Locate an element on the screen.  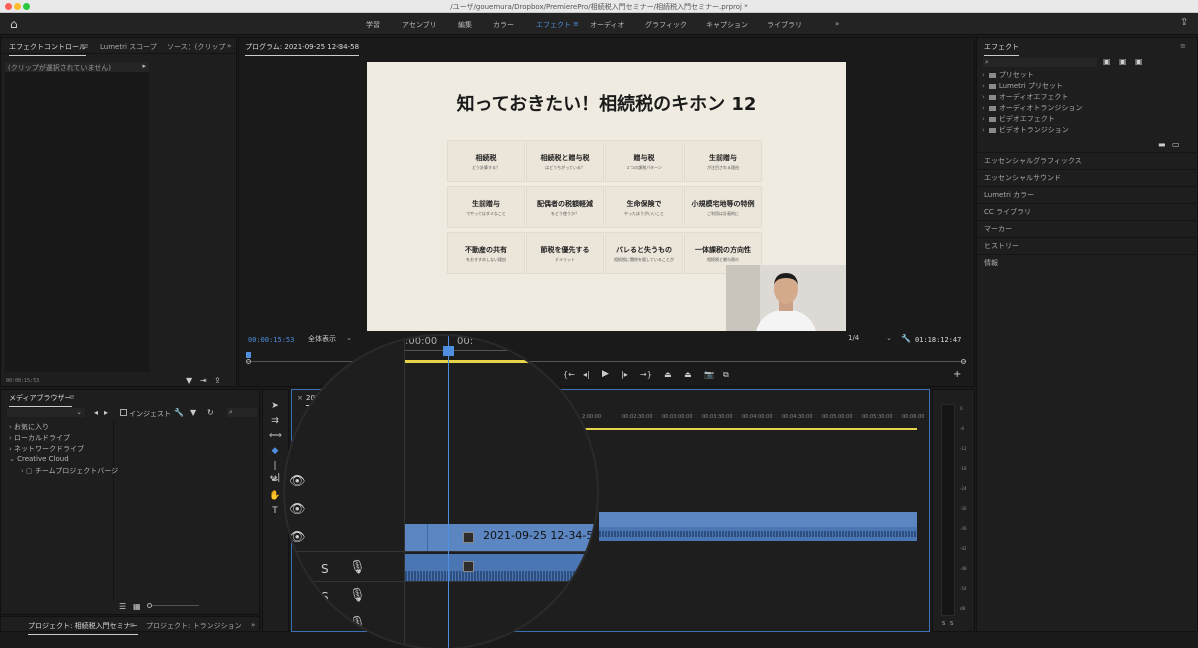
tab-lumetri-scopes: Lumetri スコープ is located at coordinates (128, 47).